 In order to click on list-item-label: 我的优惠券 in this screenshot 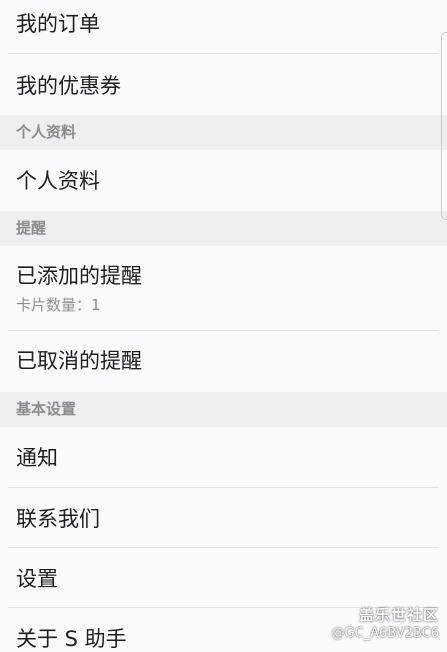, I will do `click(68, 86)`.